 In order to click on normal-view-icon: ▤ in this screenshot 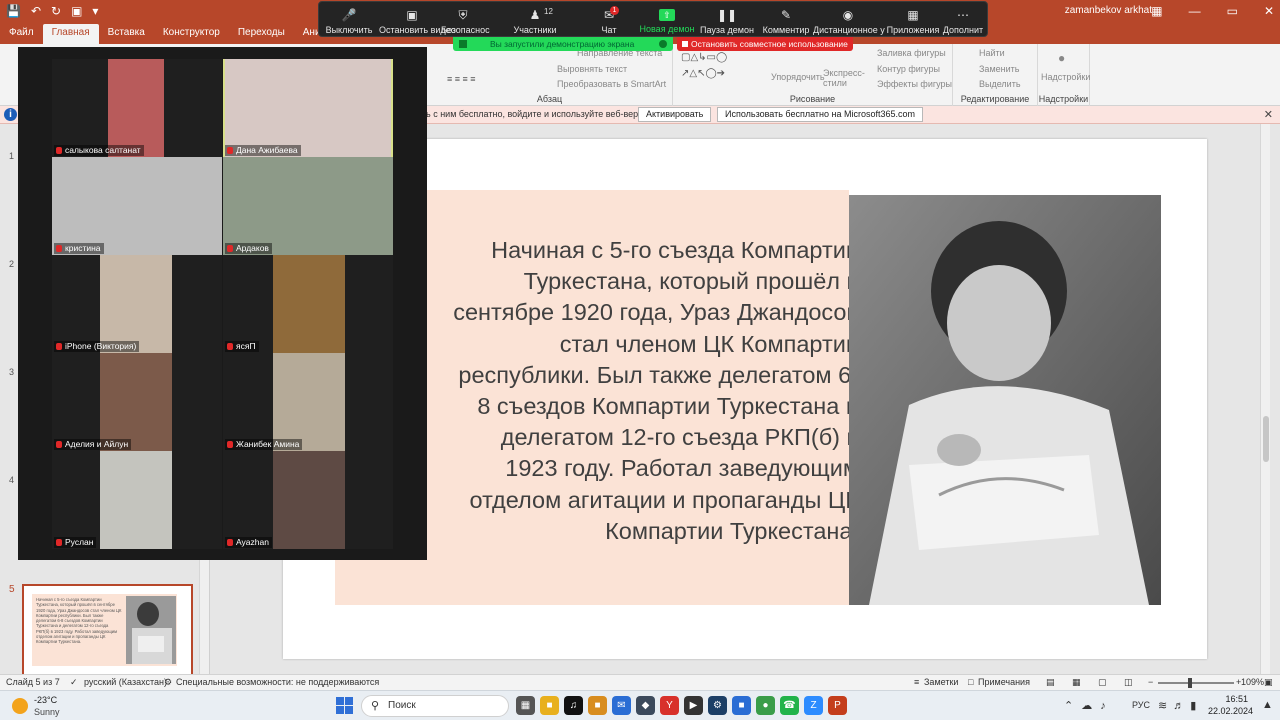, I will do `click(1050, 682)`.